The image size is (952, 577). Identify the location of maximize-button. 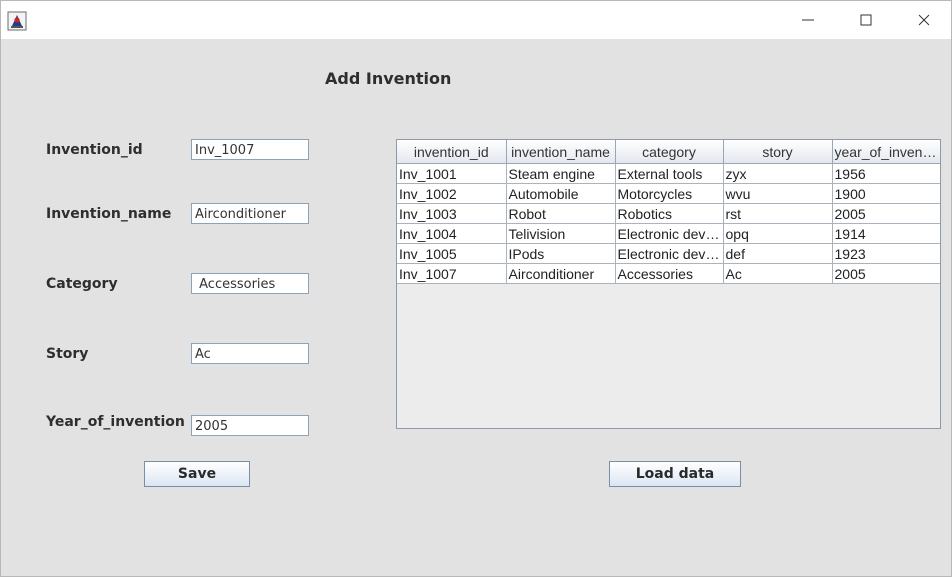
(866, 20).